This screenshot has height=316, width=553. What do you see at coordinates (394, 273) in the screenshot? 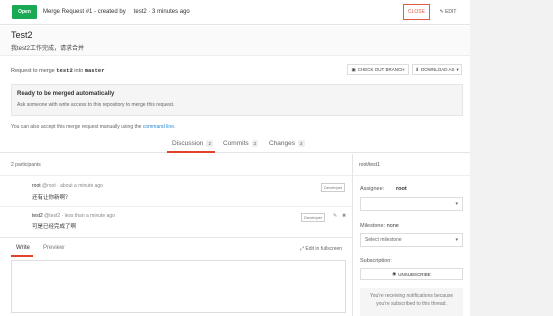
I see `eye-icon: ◉` at bounding box center [394, 273].